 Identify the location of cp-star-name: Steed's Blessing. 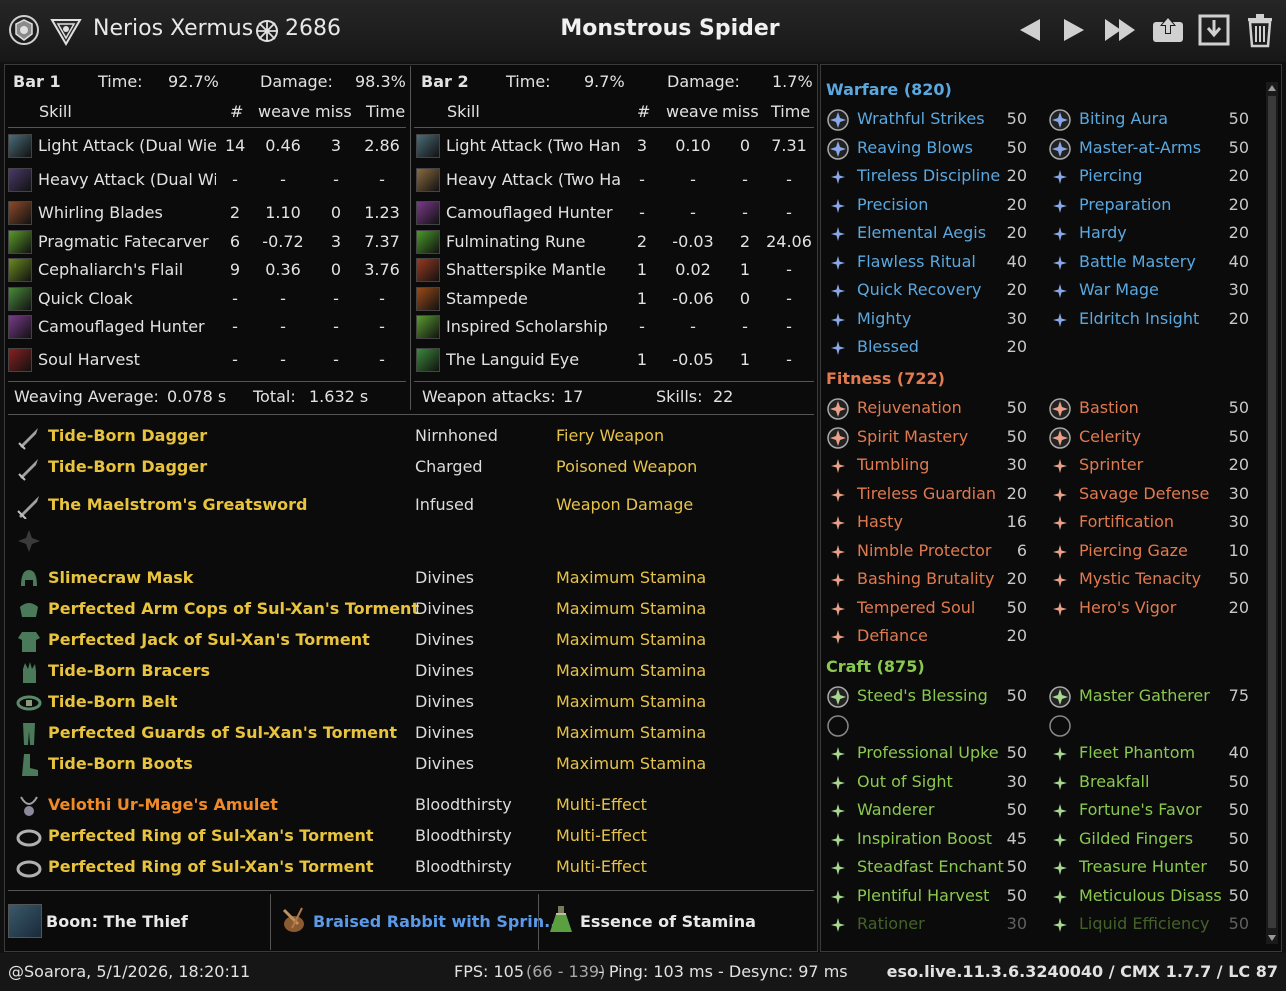
(922, 695).